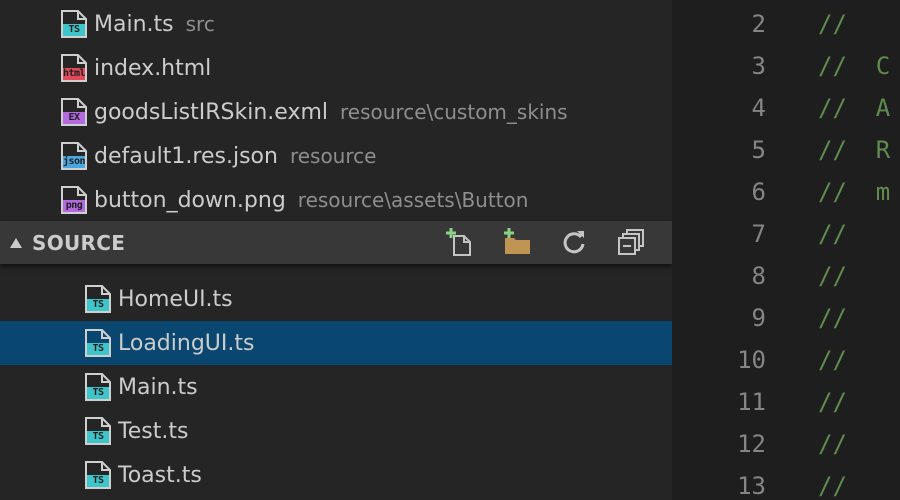  Describe the element at coordinates (200, 24) in the screenshot. I see `file-path: src` at that location.